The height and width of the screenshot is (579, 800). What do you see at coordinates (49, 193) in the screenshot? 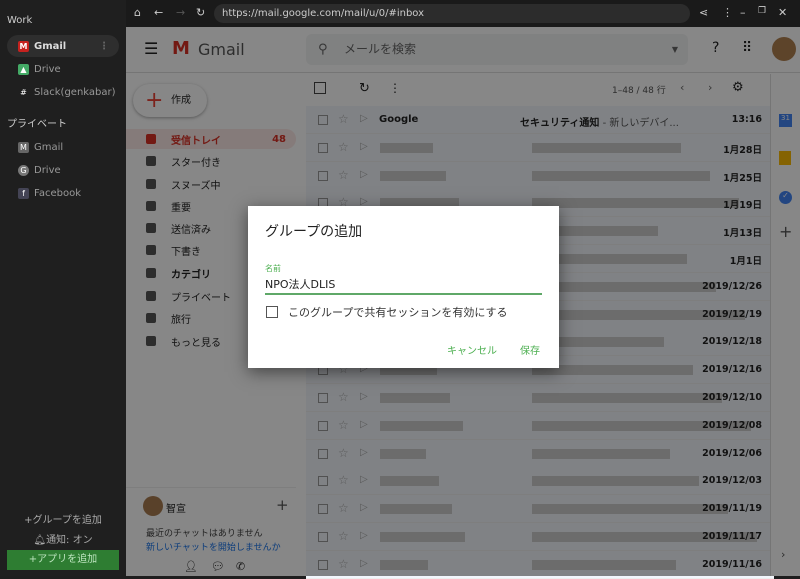
I see `sidebar-item-private-facebook: f Facebook` at bounding box center [49, 193].